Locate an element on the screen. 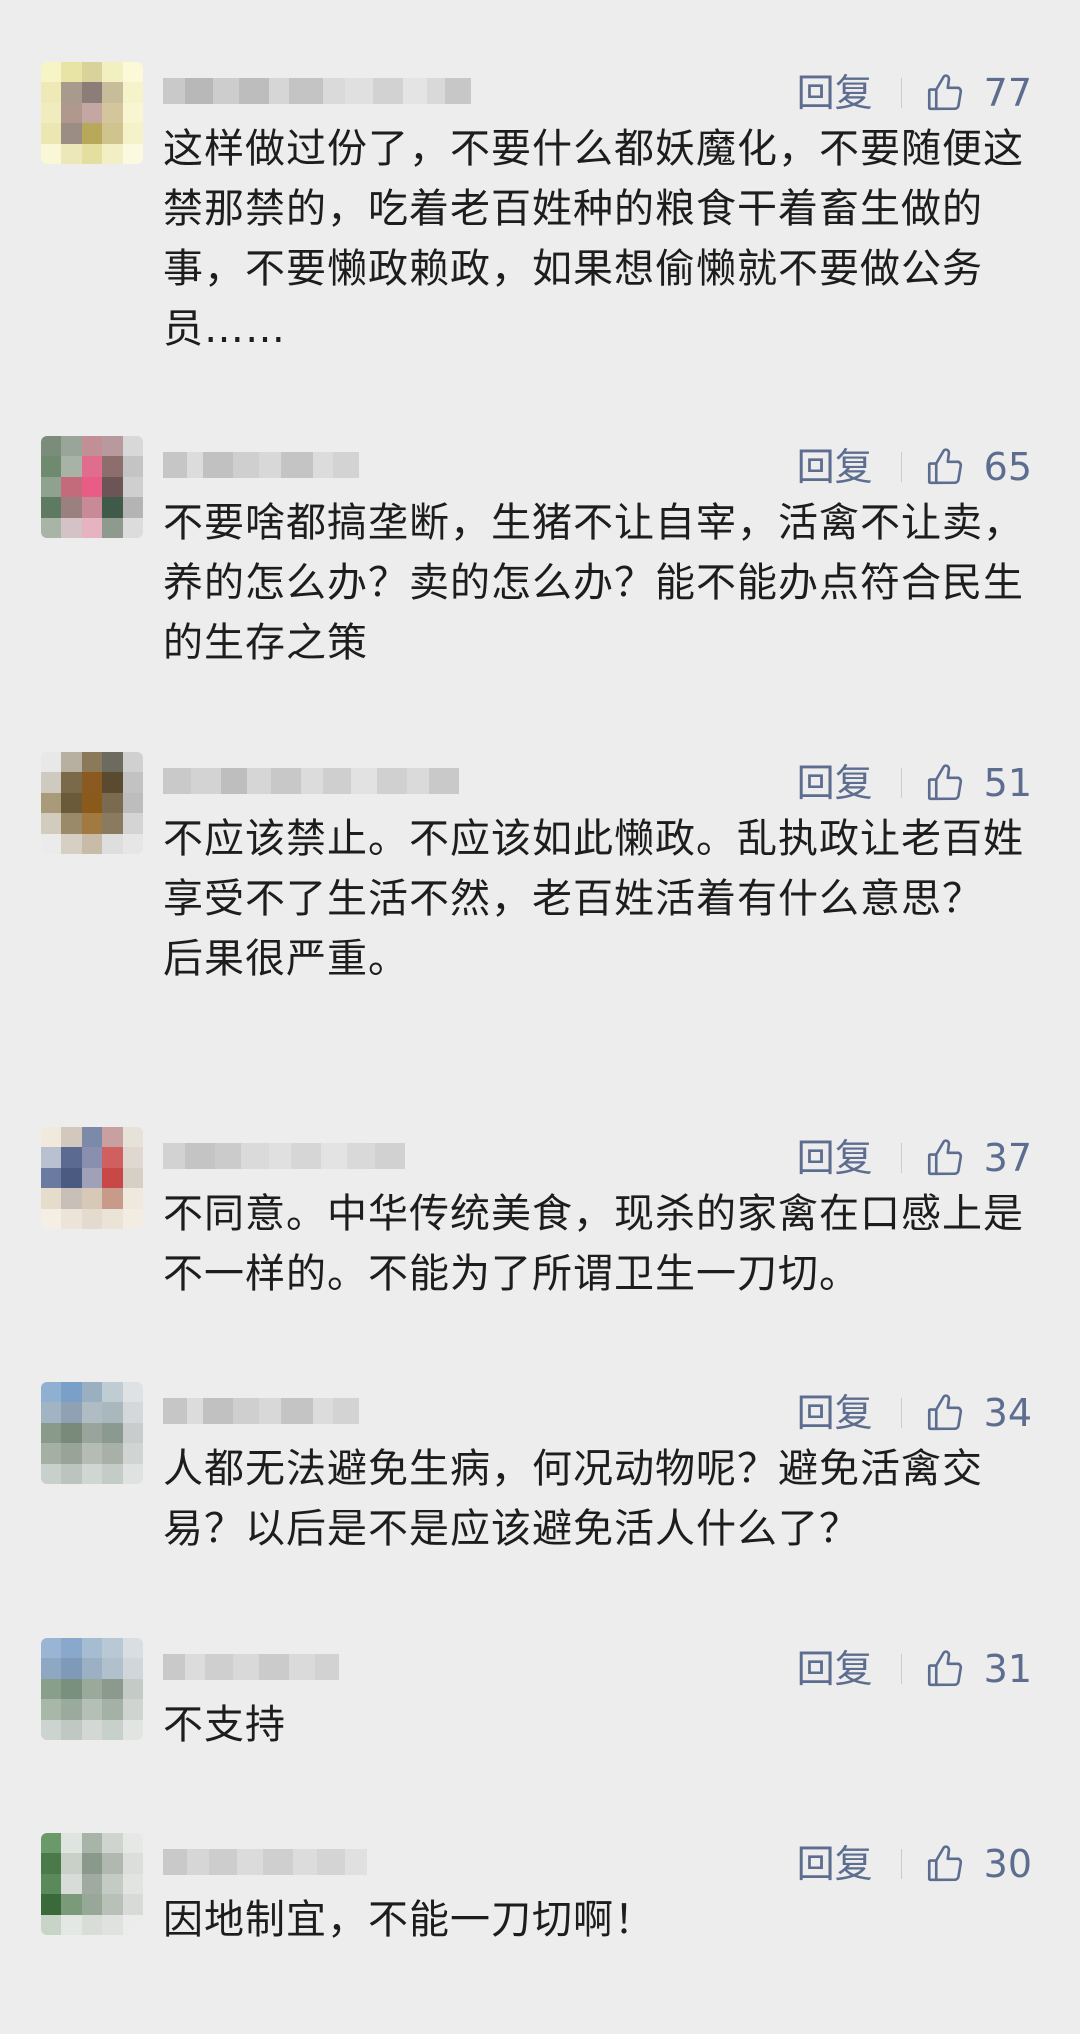 The width and height of the screenshot is (1080, 2034). comment-actions: 回复 34 is located at coordinates (914, 1413).